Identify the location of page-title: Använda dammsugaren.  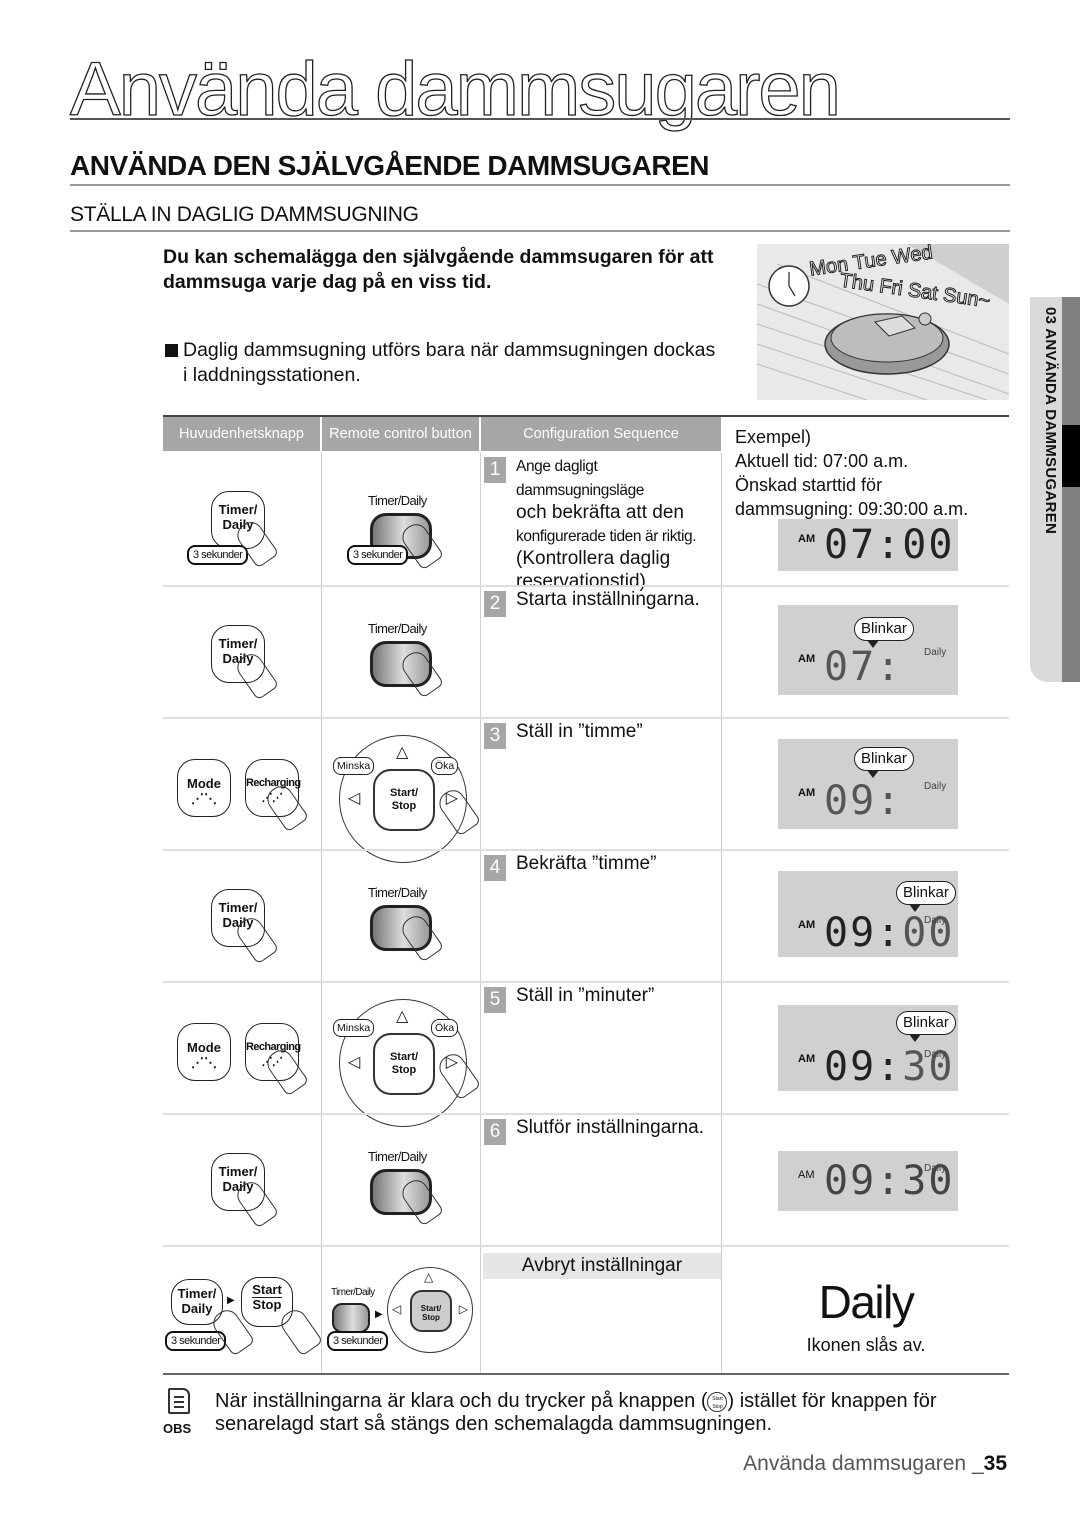
(455, 89).